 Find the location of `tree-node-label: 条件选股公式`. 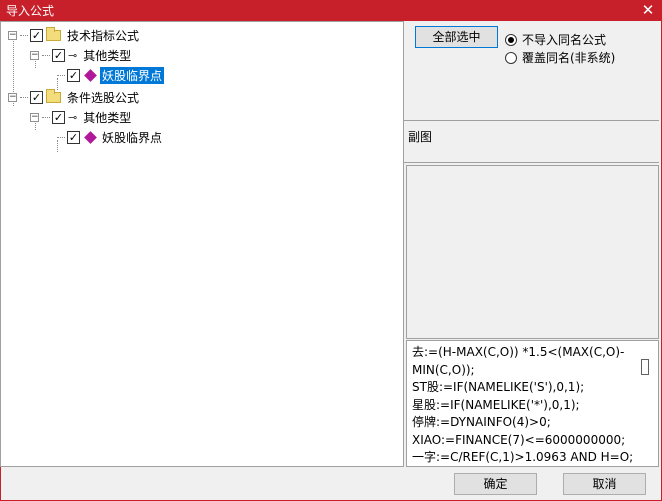

tree-node-label: 条件选股公式 is located at coordinates (103, 97).